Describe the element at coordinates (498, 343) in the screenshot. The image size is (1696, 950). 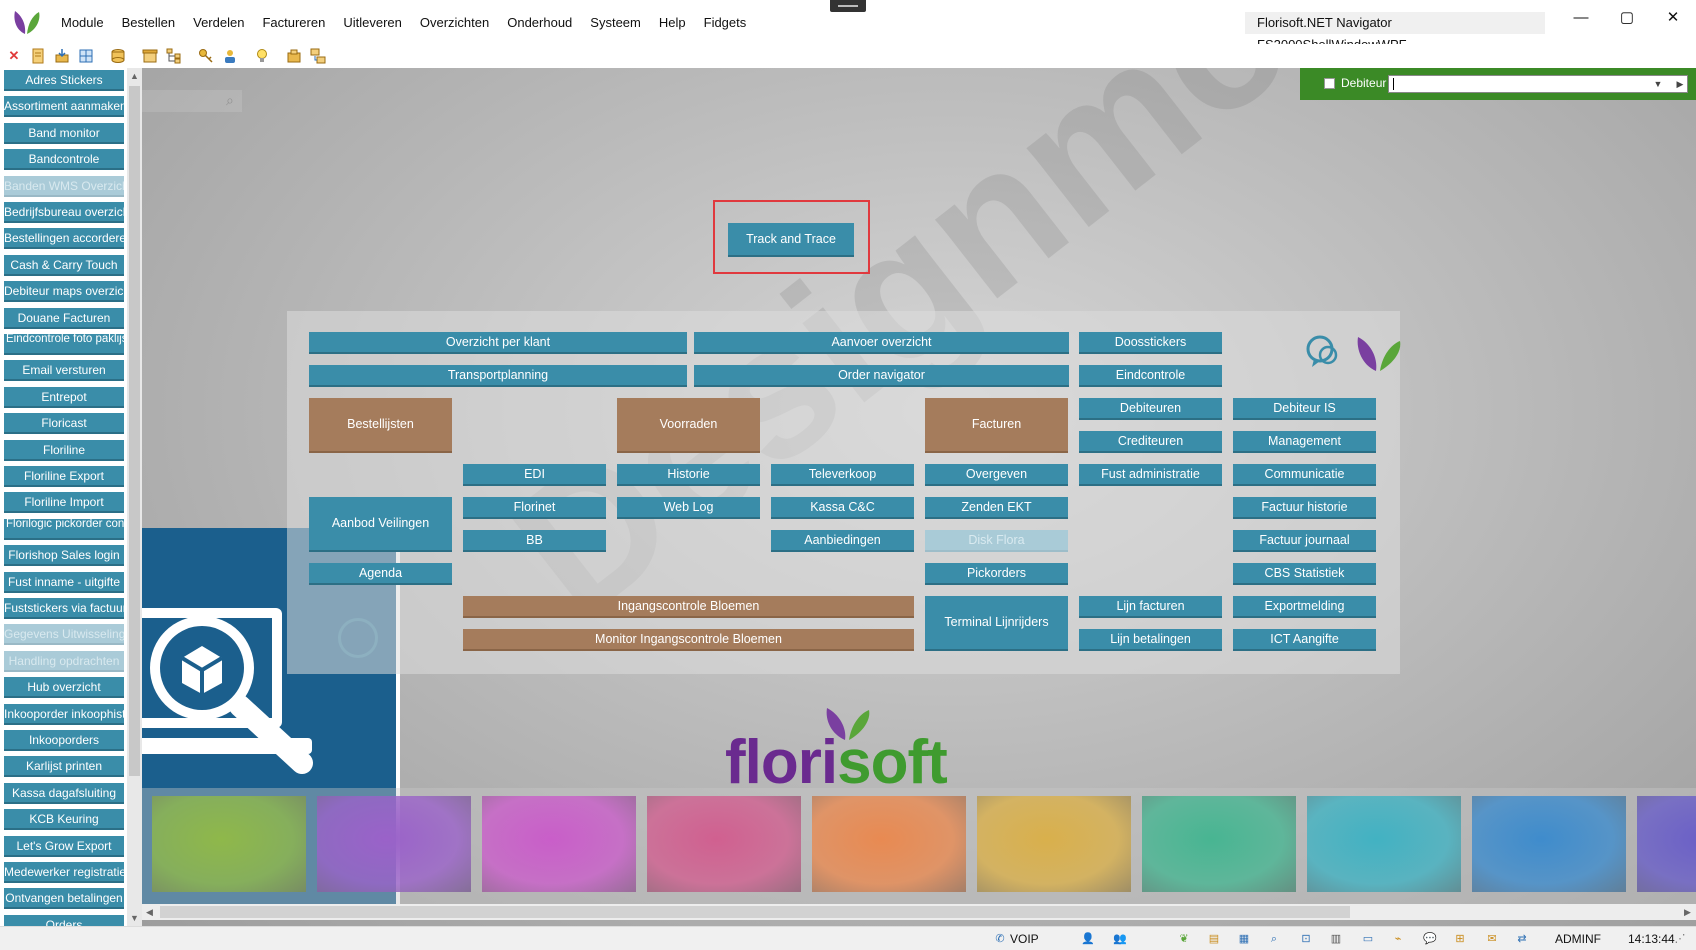
I see `tile-overzicht-per-klant: Overzicht per klant` at that location.